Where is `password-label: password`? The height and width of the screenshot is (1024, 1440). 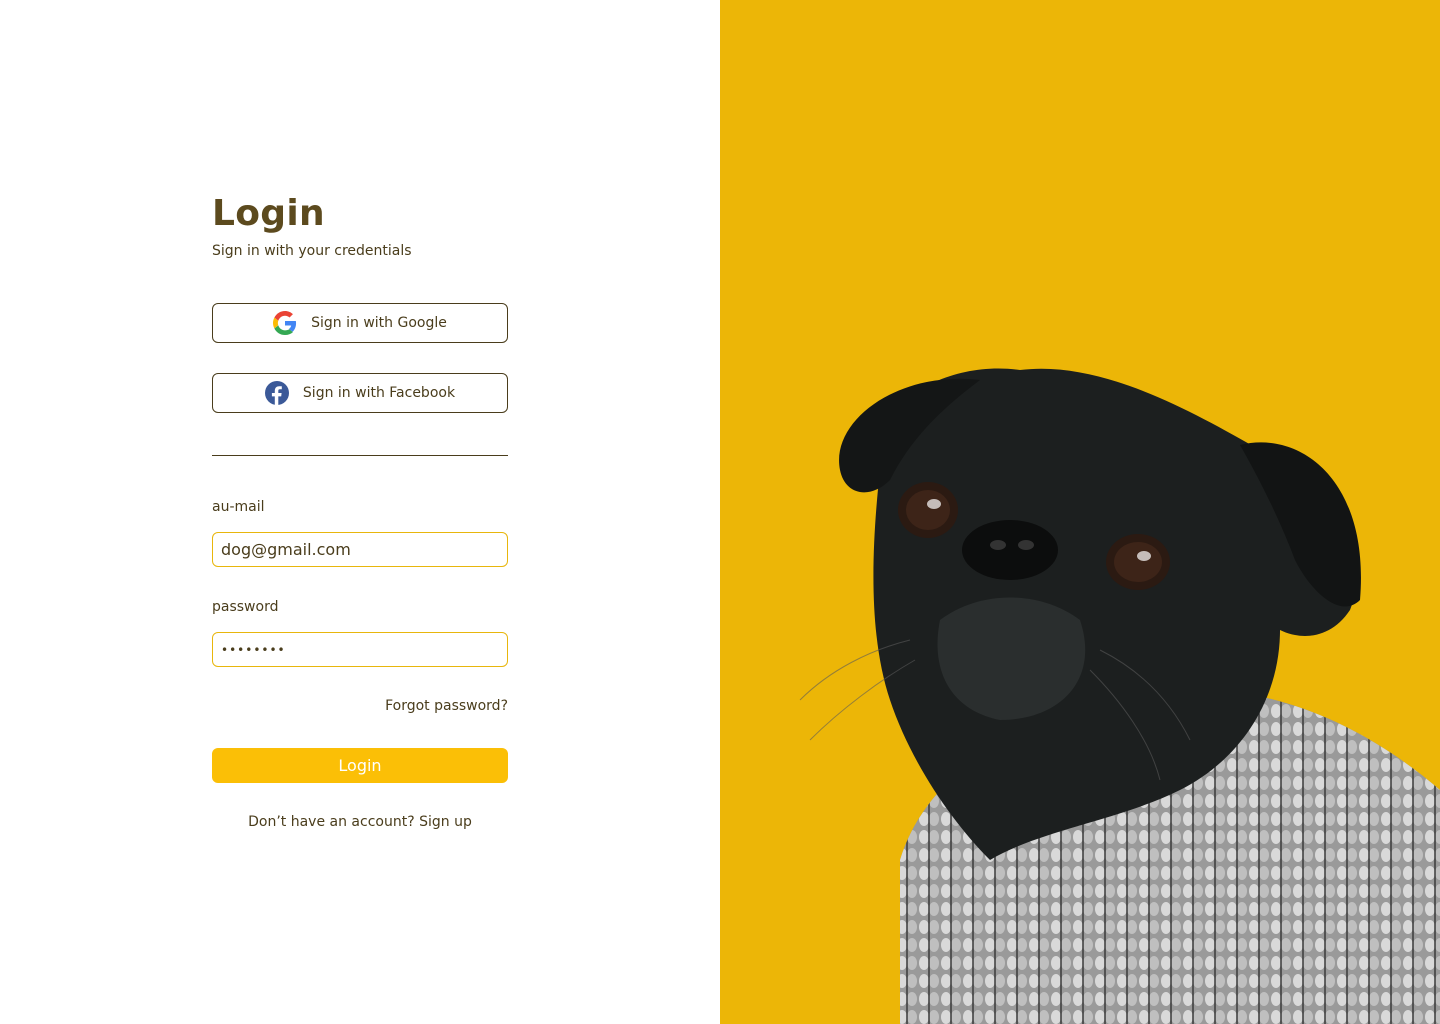 password-label: password is located at coordinates (245, 607).